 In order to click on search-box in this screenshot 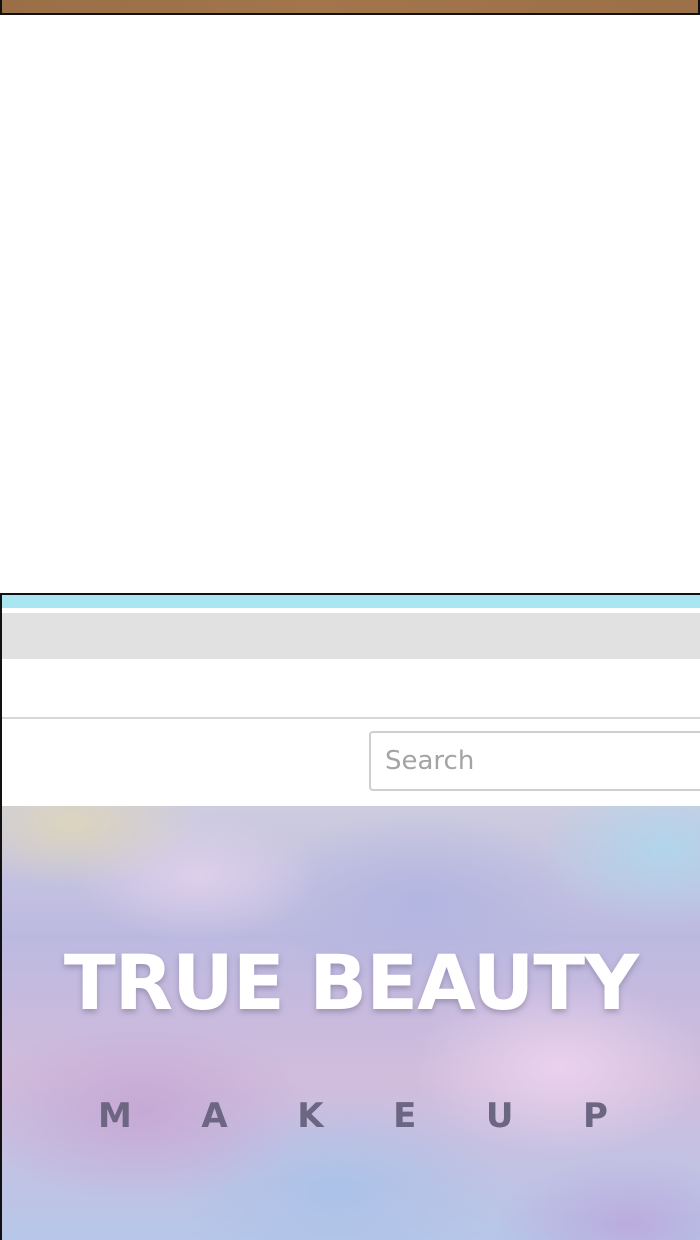, I will do `click(534, 761)`.